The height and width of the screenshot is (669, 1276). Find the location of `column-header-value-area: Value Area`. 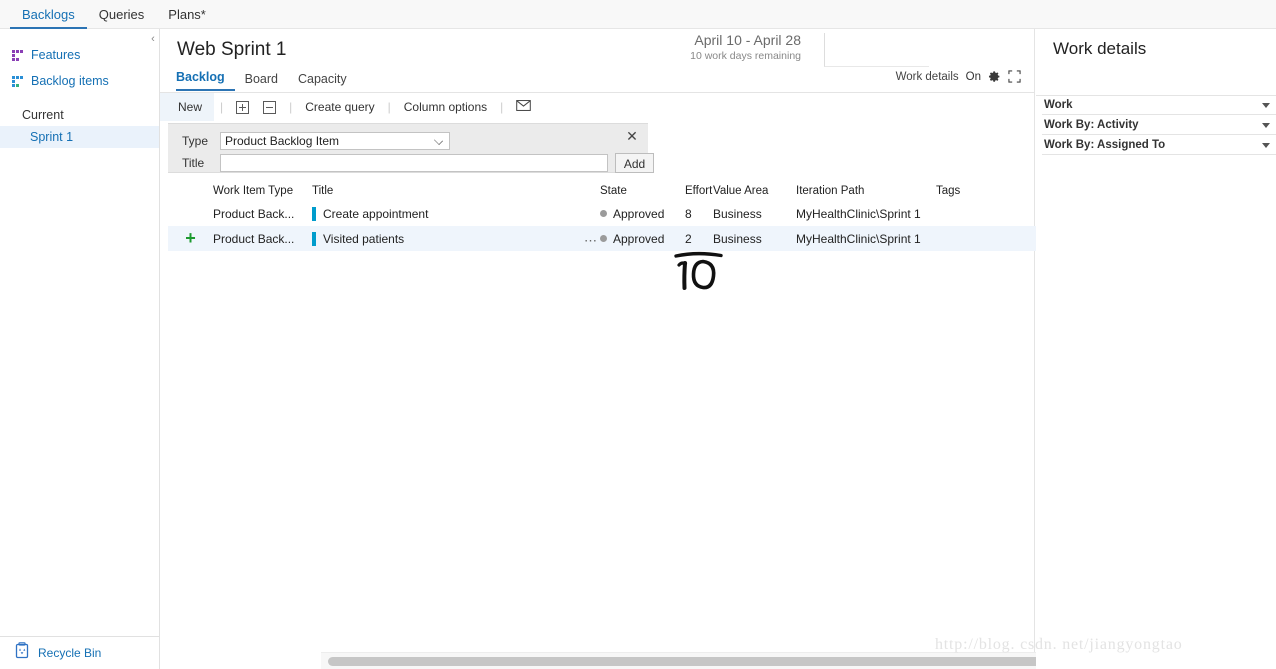

column-header-value-area: Value Area is located at coordinates (754, 191).